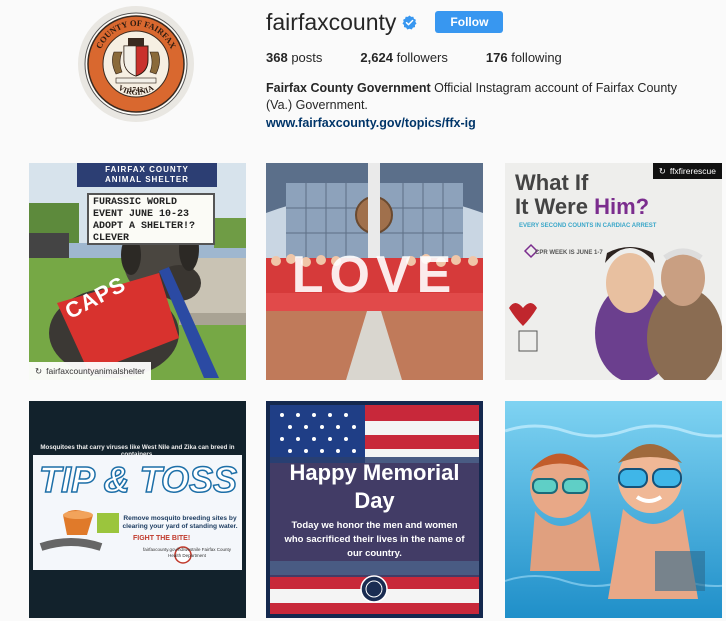  Describe the element at coordinates (374, 472) in the screenshot. I see `memorial-day-title-line1: Happy Memorial` at that location.